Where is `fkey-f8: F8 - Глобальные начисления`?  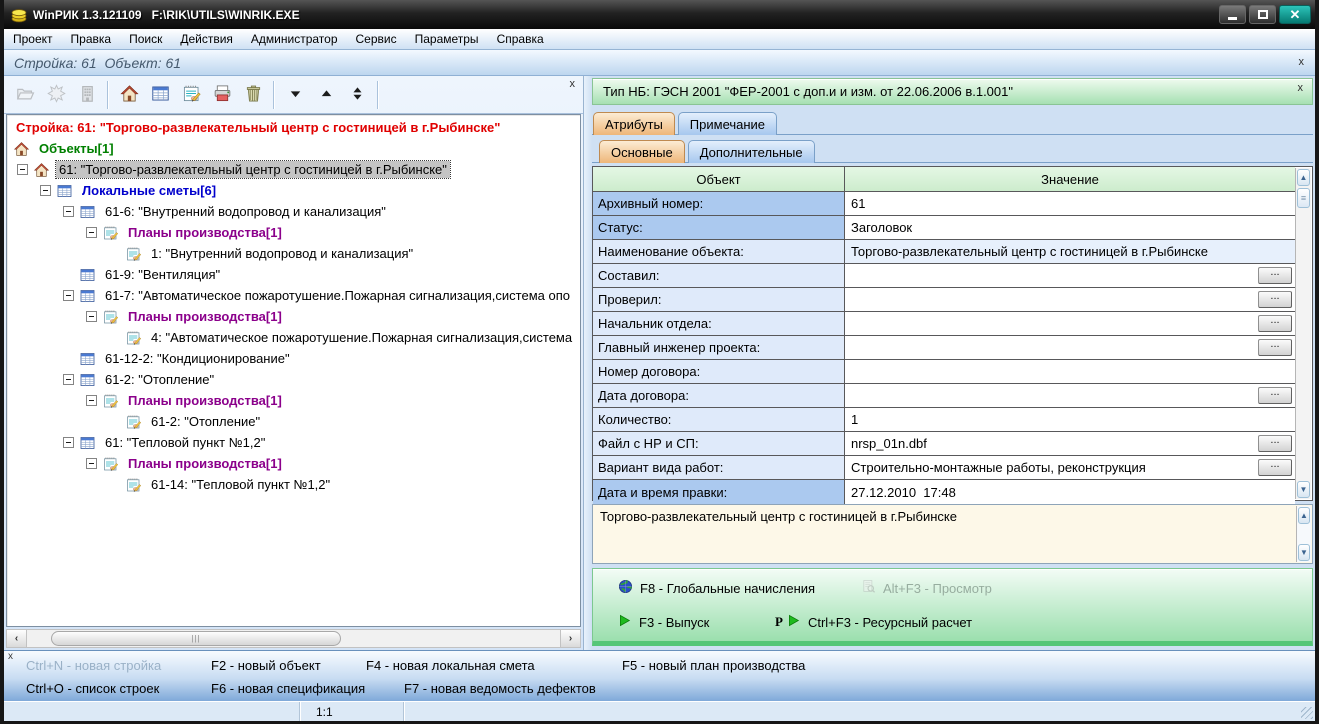
fkey-f8: F8 - Глобальные начисления is located at coordinates (716, 588).